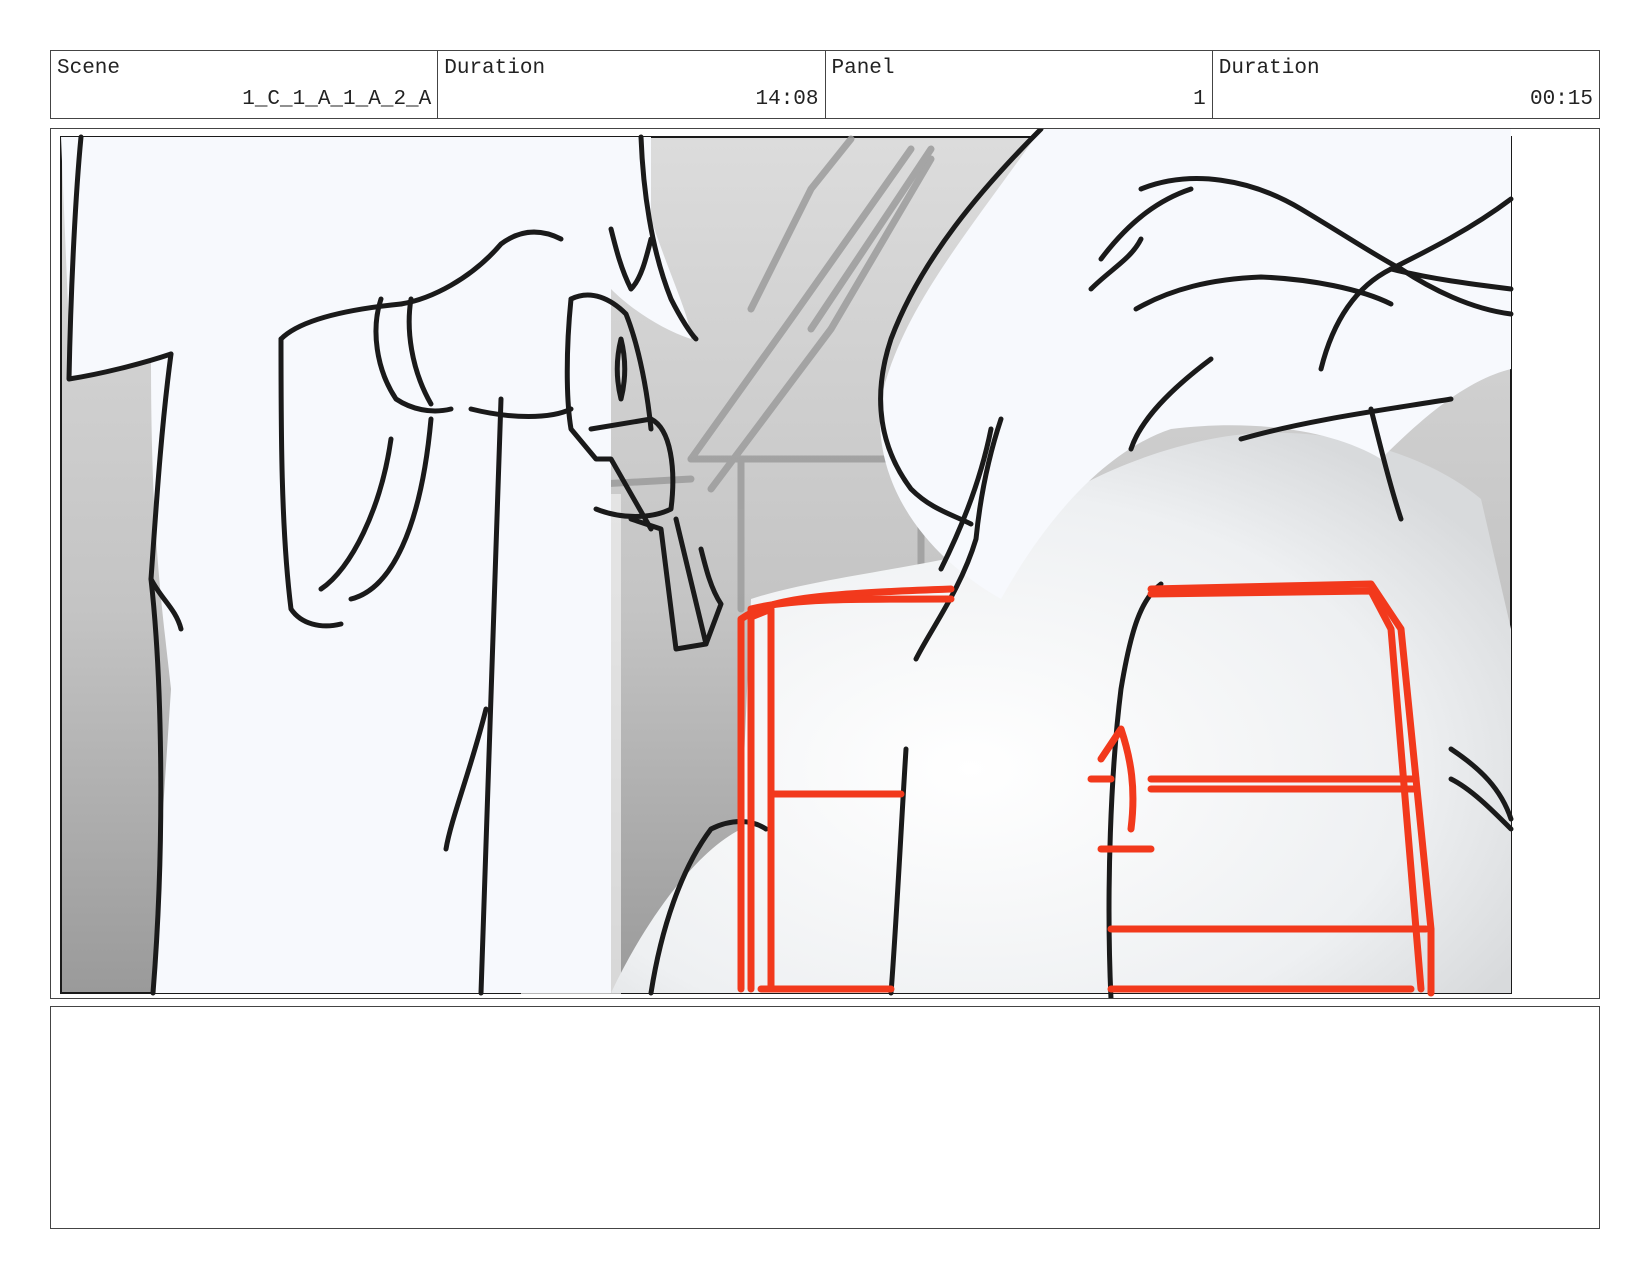 This screenshot has height=1276, width=1648. What do you see at coordinates (1269, 68) in the screenshot?
I see `panel-duration-label: Duration` at bounding box center [1269, 68].